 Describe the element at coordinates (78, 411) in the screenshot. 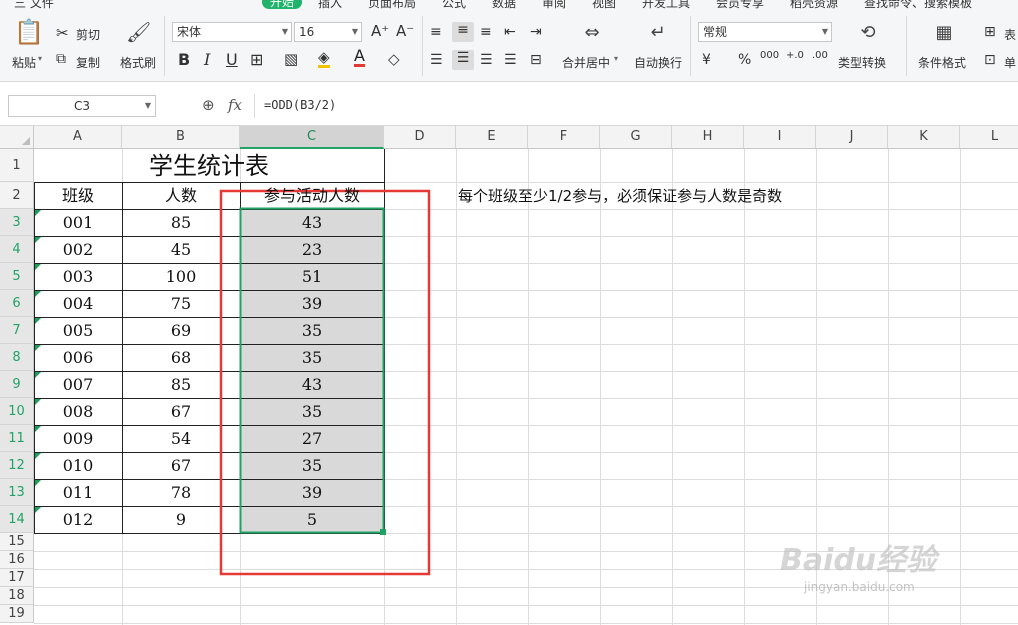

I see `class-id-cell: 008` at that location.